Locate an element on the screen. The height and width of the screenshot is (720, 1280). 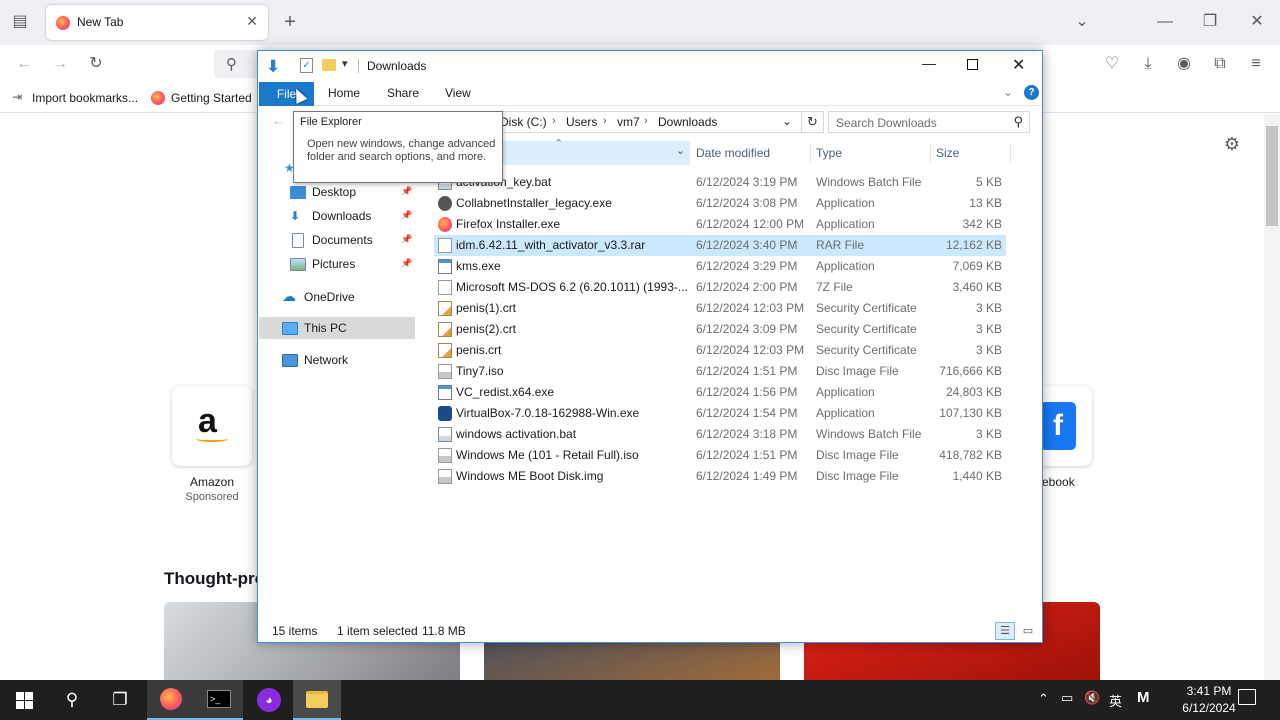
extensions-icon: ⧉ is located at coordinates (1220, 64).